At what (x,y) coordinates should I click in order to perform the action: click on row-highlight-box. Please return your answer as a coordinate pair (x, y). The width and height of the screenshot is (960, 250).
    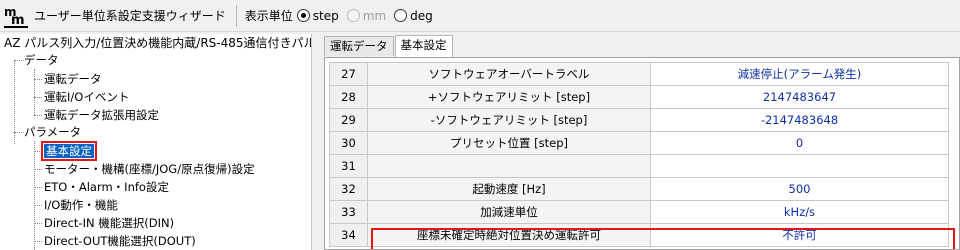
    Looking at the image, I should click on (663, 238).